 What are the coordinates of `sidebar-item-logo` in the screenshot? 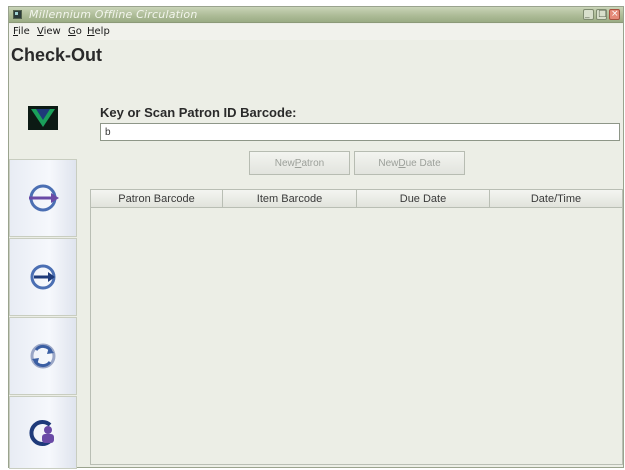 It's located at (43, 118).